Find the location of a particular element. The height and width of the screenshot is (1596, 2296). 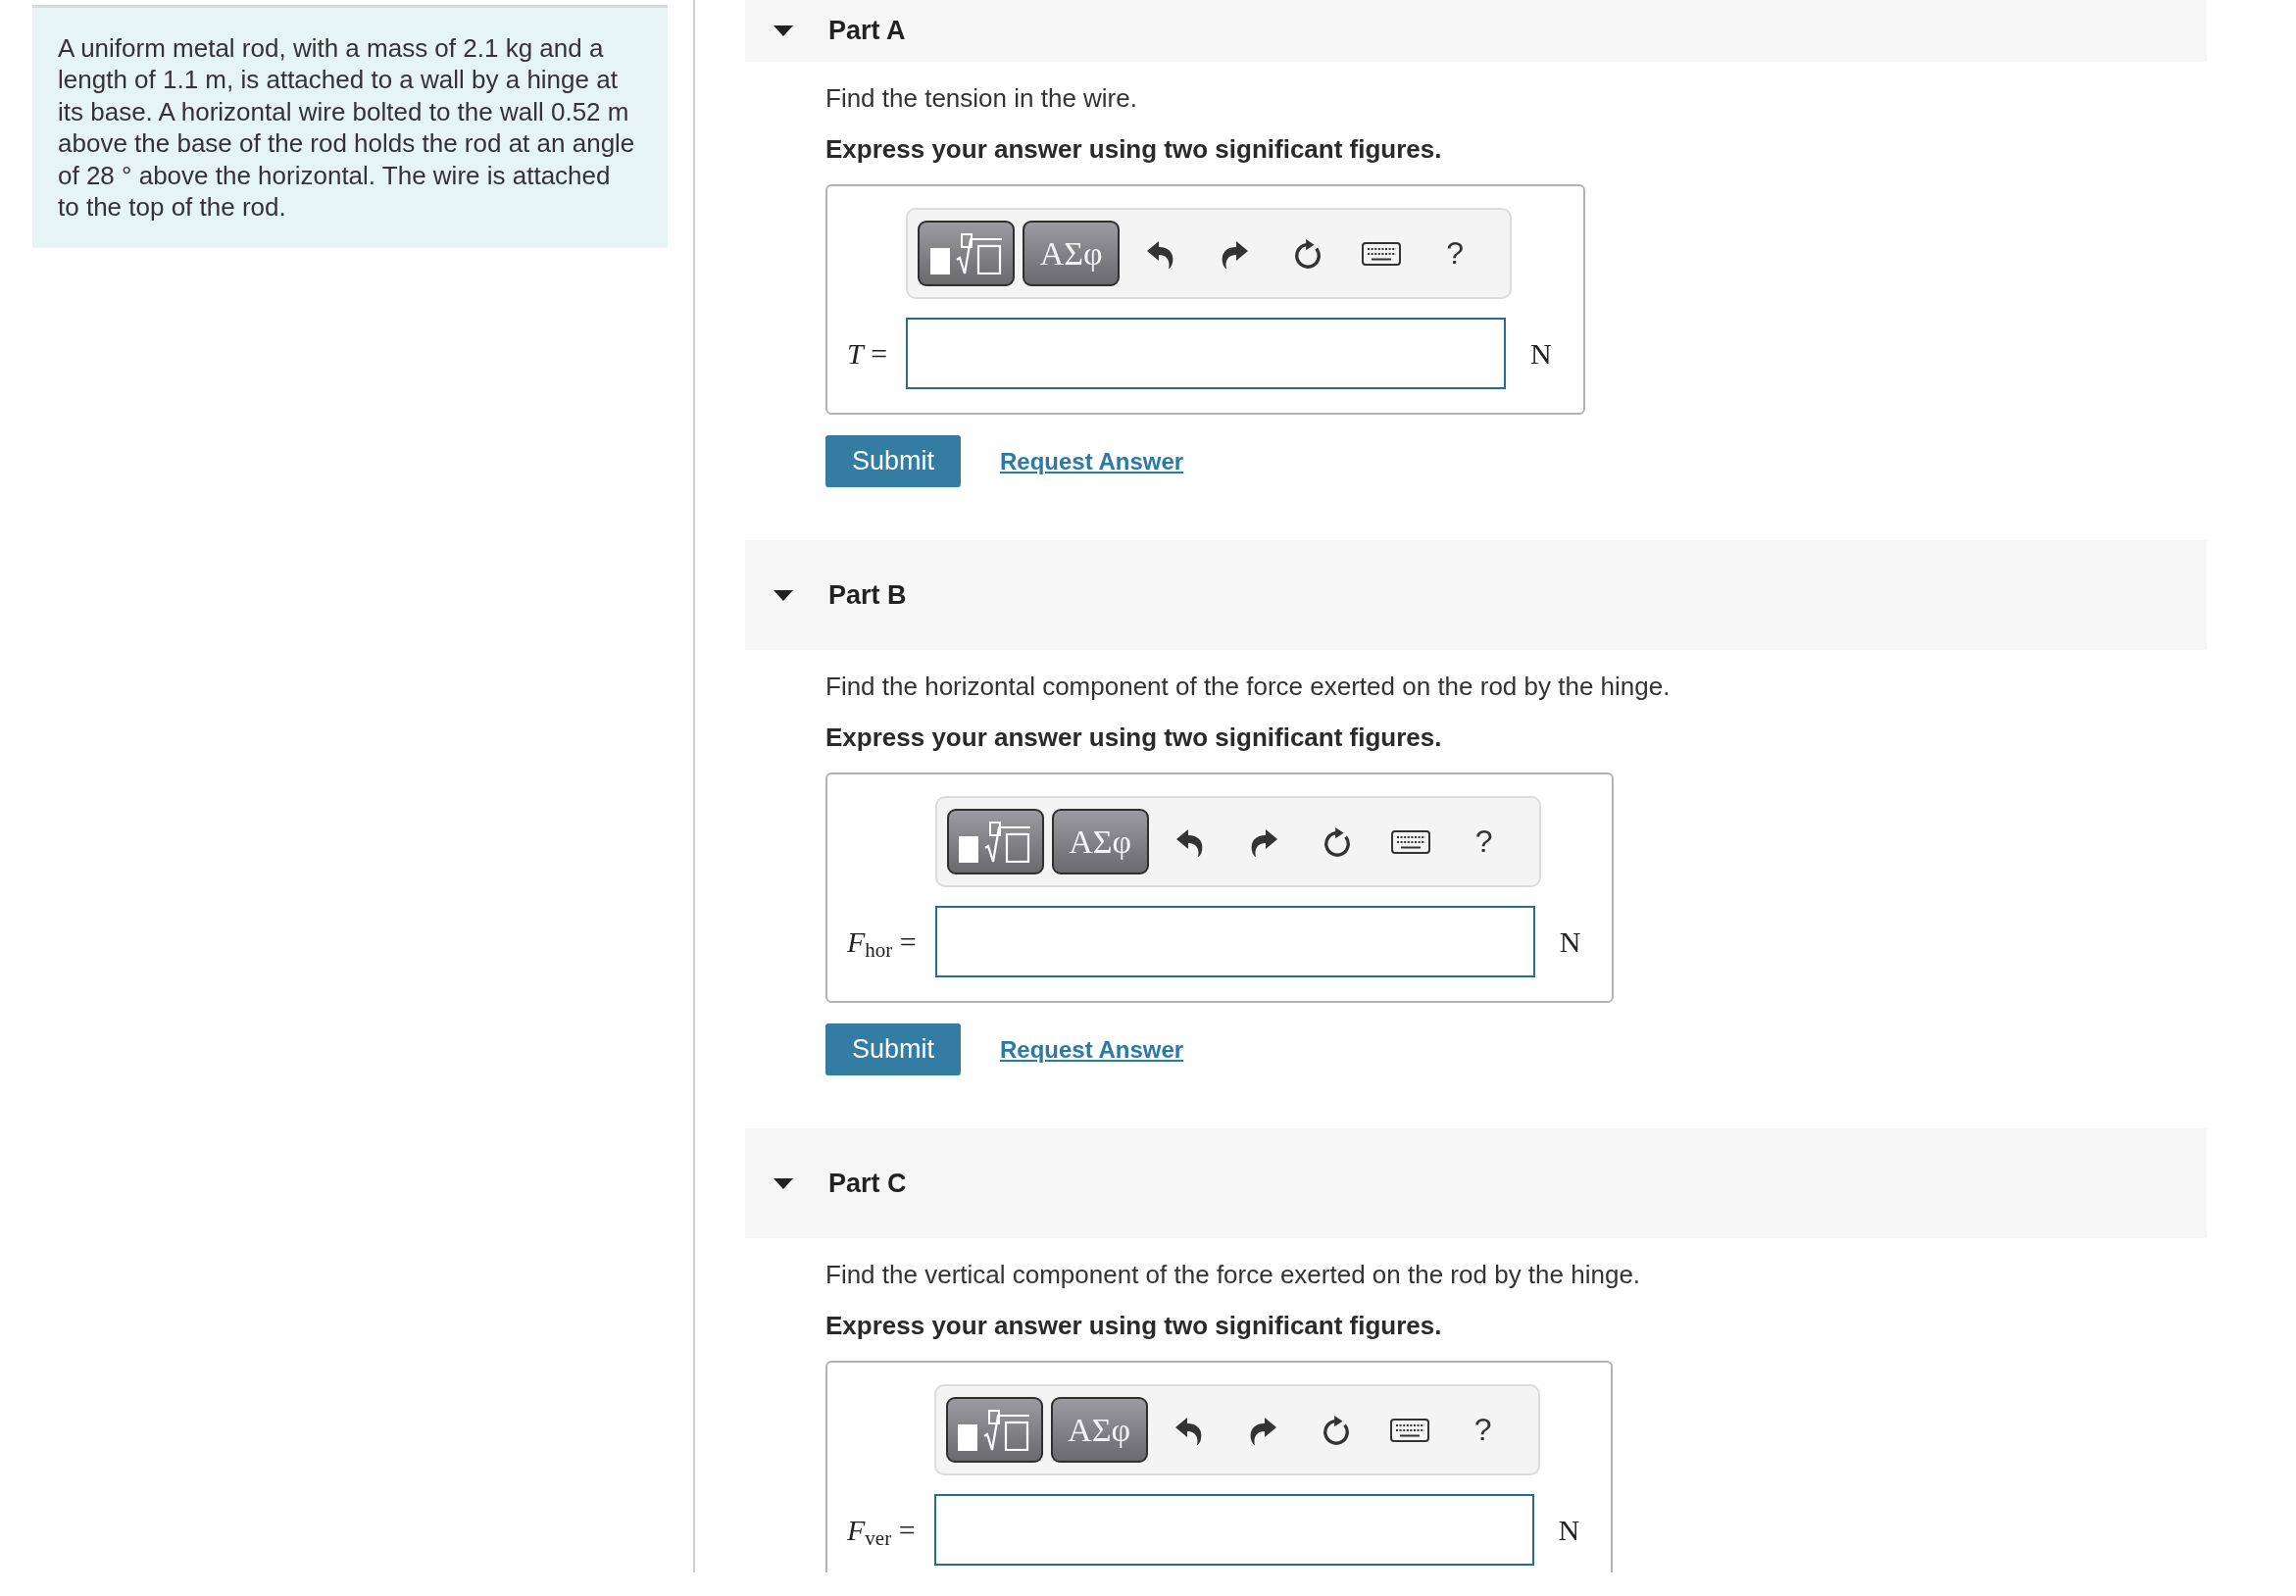

question-text: Find the tension in the wire. is located at coordinates (981, 98).